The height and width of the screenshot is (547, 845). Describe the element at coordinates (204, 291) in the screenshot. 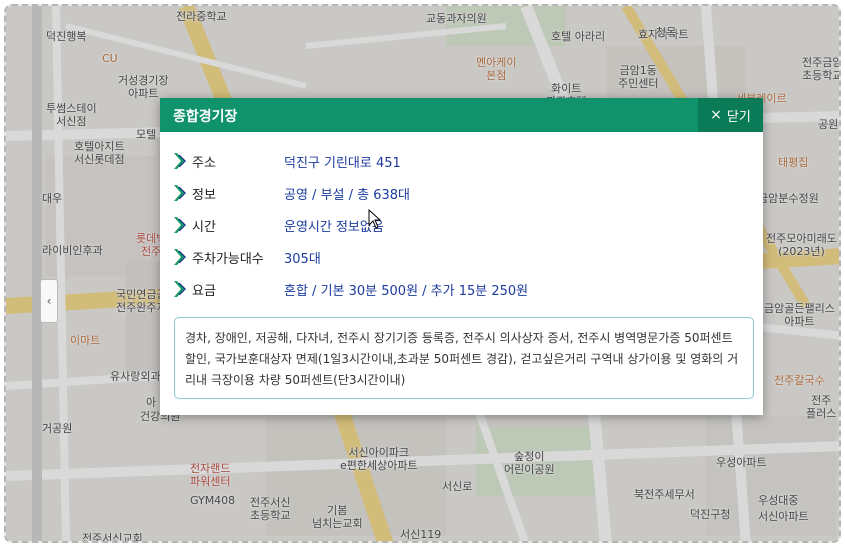

I see `row-label: 요금` at that location.